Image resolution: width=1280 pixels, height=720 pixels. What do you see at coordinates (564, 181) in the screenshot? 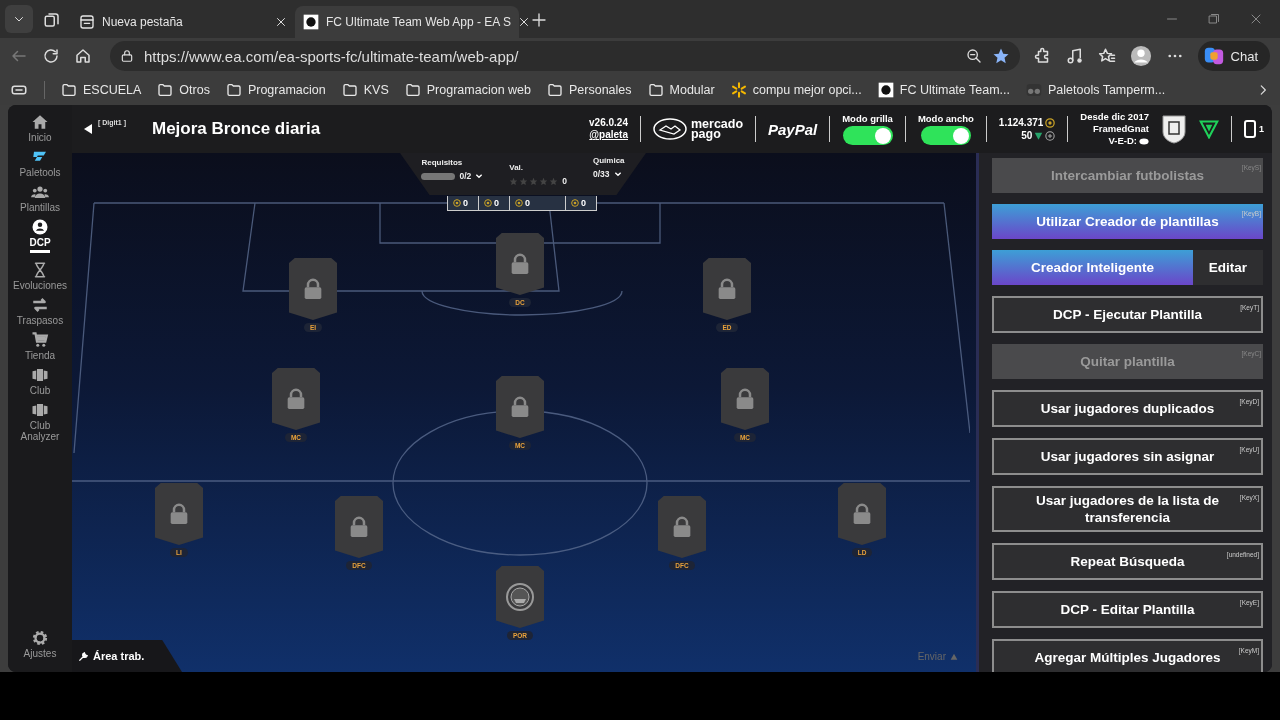
I see `rating-value: 0` at bounding box center [564, 181].